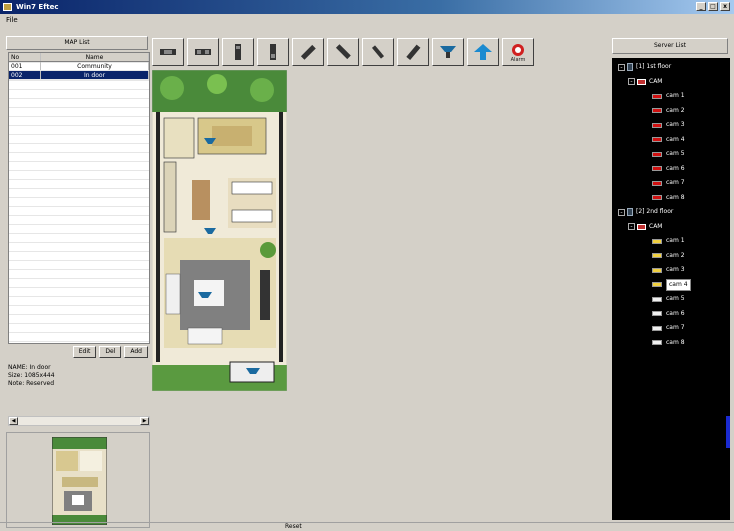 The height and width of the screenshot is (531, 734). Describe the element at coordinates (77, 43) in the screenshot. I see `map-list-header: MAP List` at that location.